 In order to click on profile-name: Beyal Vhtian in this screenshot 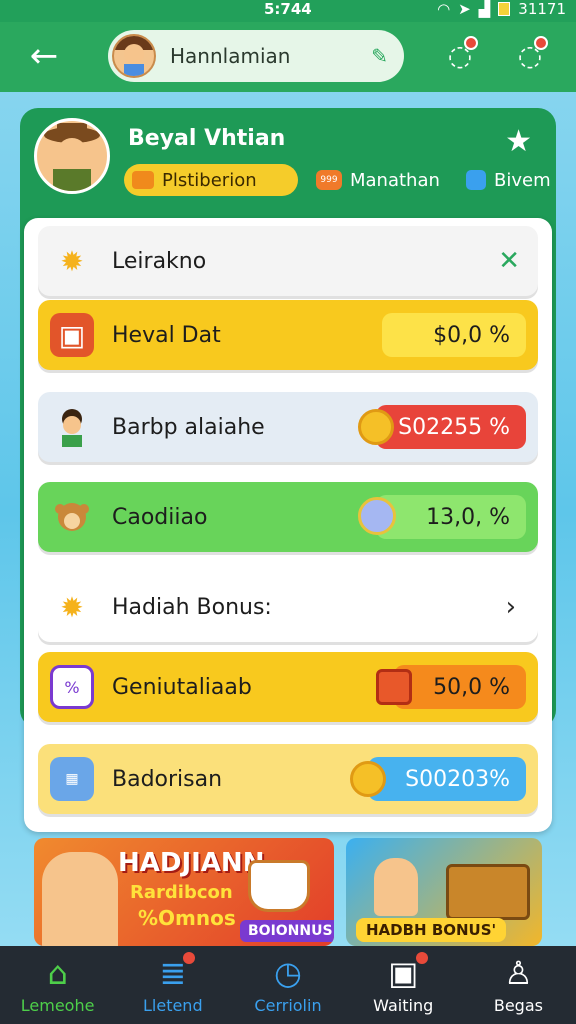, I will do `click(207, 138)`.